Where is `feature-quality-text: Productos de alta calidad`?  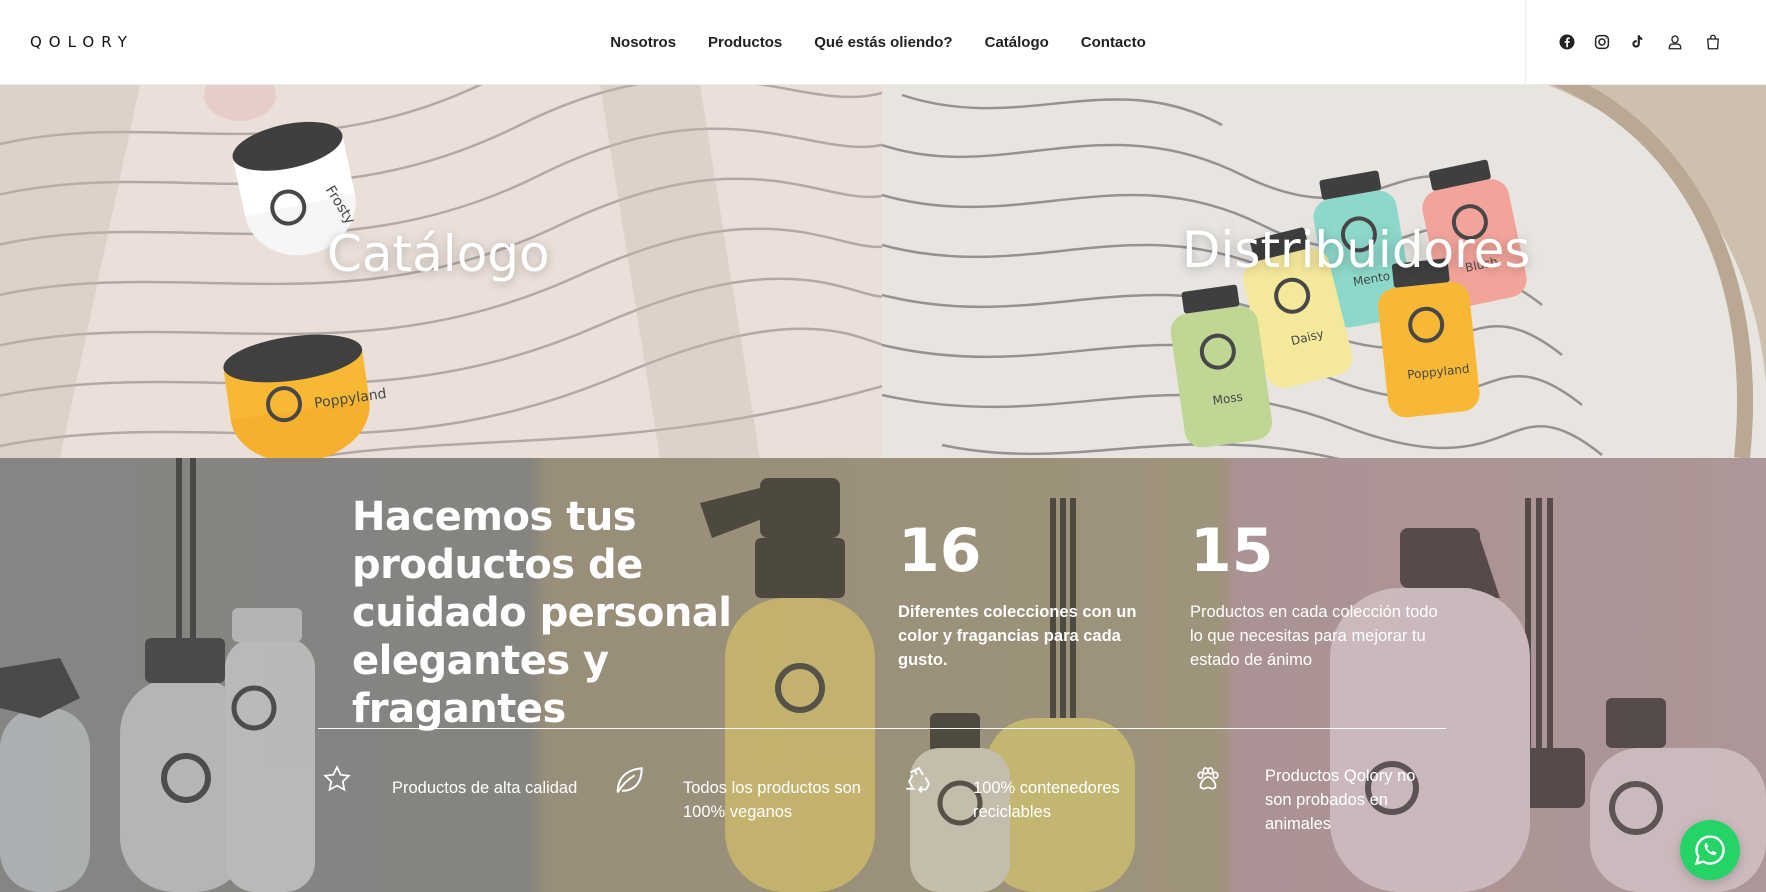
feature-quality-text: Productos de alta calidad is located at coordinates (485, 788).